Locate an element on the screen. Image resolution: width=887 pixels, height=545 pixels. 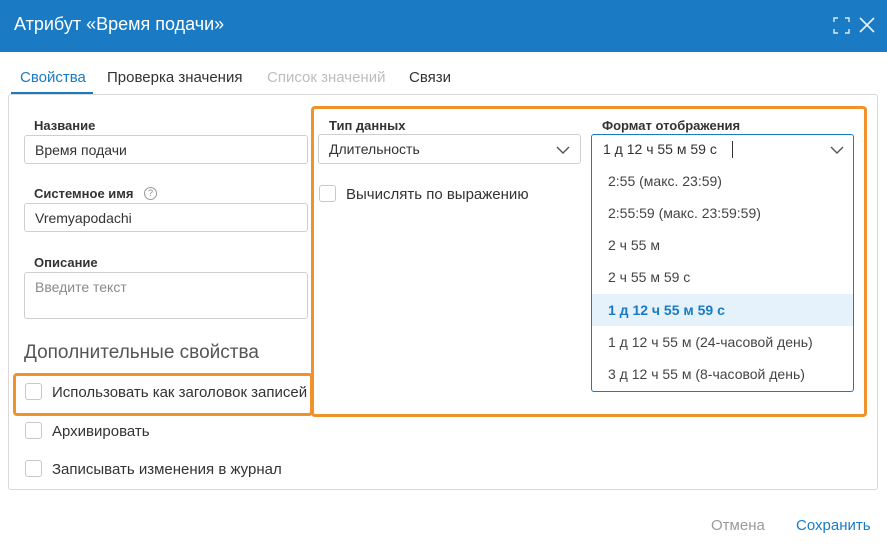
tab-properties: Свойства is located at coordinates (53, 77).